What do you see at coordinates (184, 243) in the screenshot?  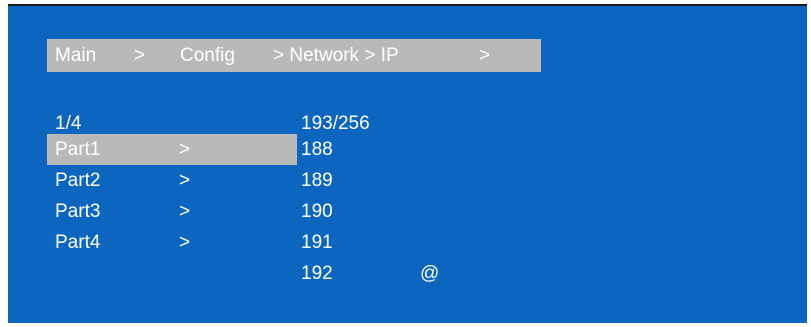 I see `menu-item-part4-arrow: >` at bounding box center [184, 243].